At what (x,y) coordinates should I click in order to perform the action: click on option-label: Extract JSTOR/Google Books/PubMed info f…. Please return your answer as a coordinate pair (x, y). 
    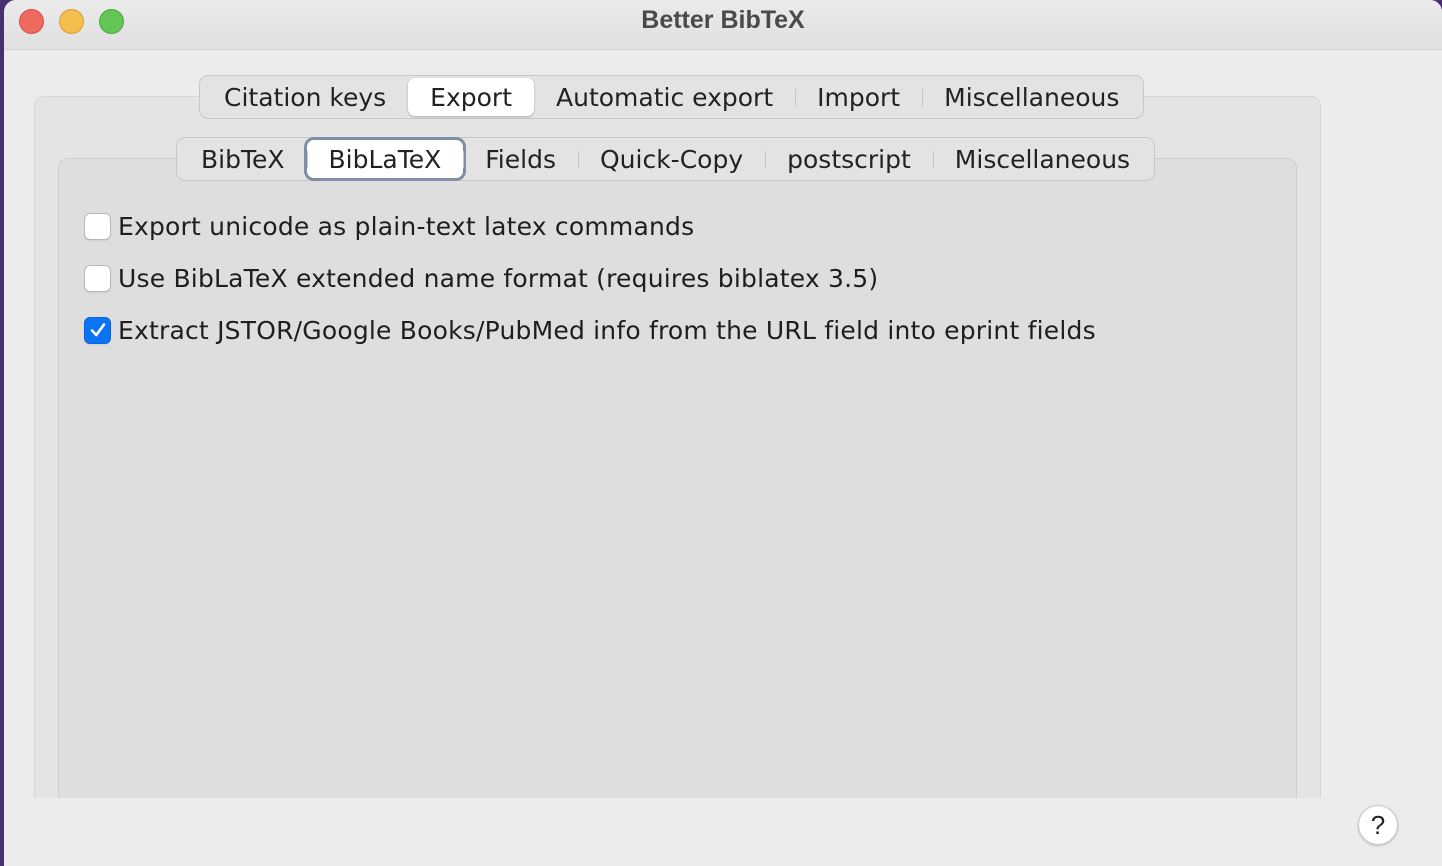
    Looking at the image, I should click on (607, 330).